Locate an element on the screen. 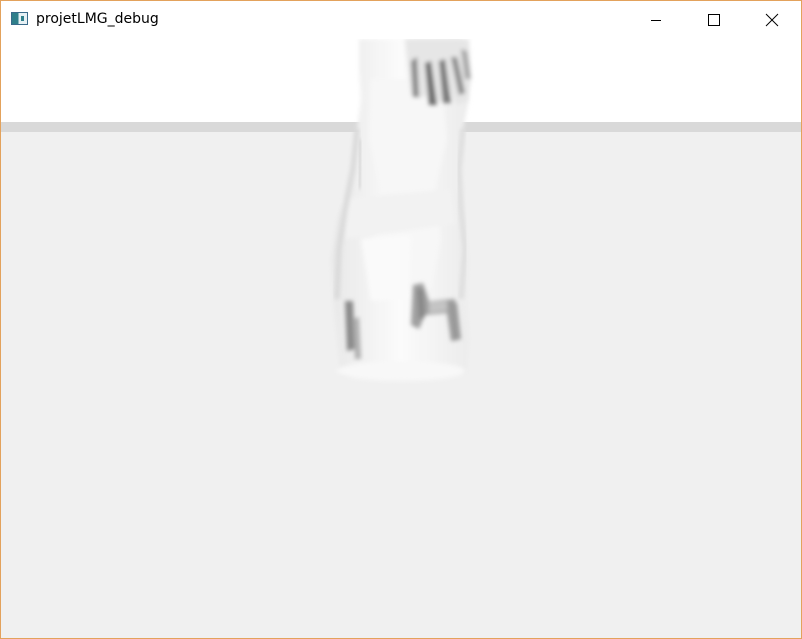 This screenshot has width=802, height=639. app-window-icon is located at coordinates (19, 18).